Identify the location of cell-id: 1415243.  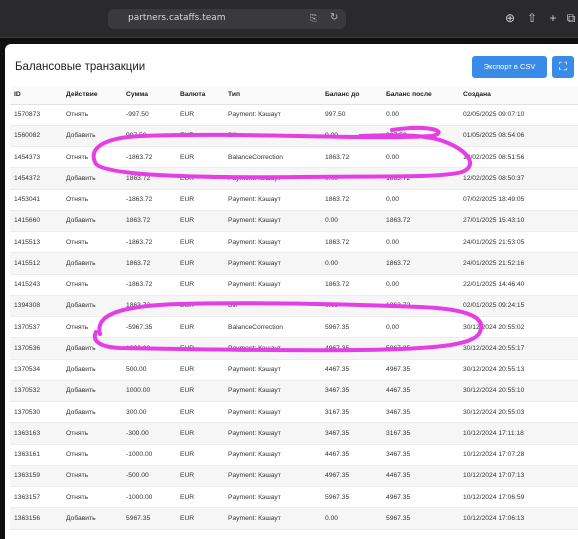
(36, 285).